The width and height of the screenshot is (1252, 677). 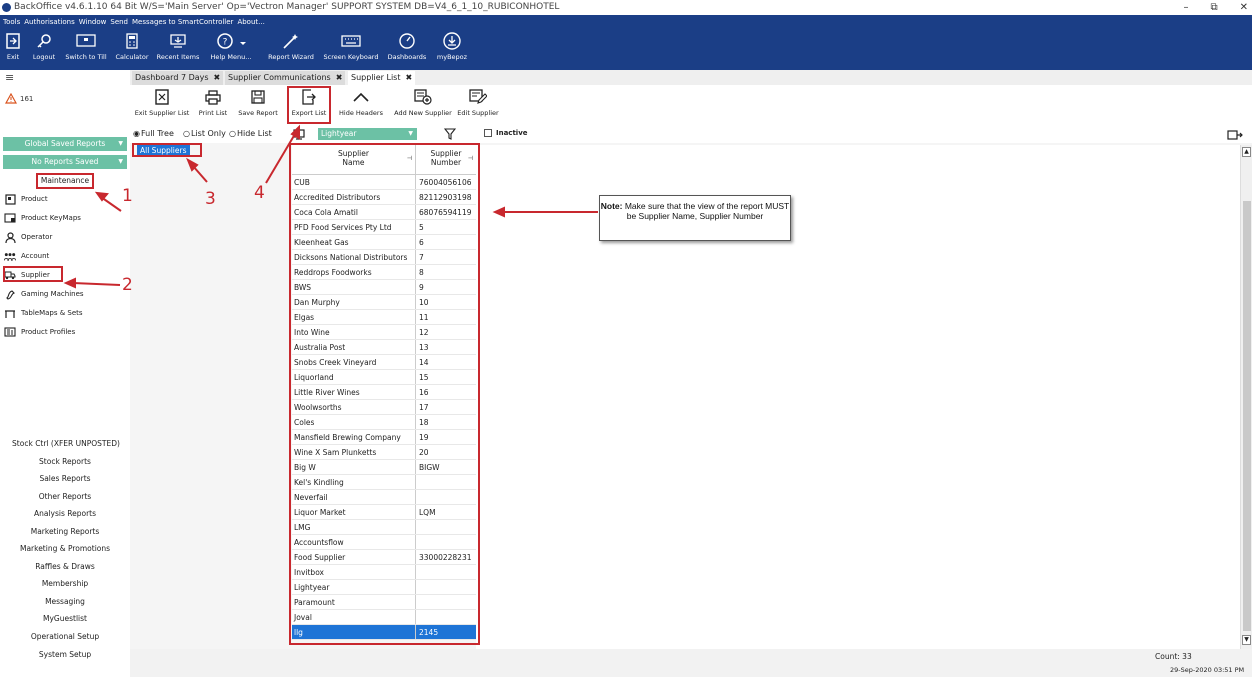 What do you see at coordinates (259, 193) in the screenshot?
I see `annotation-number-4: 4` at bounding box center [259, 193].